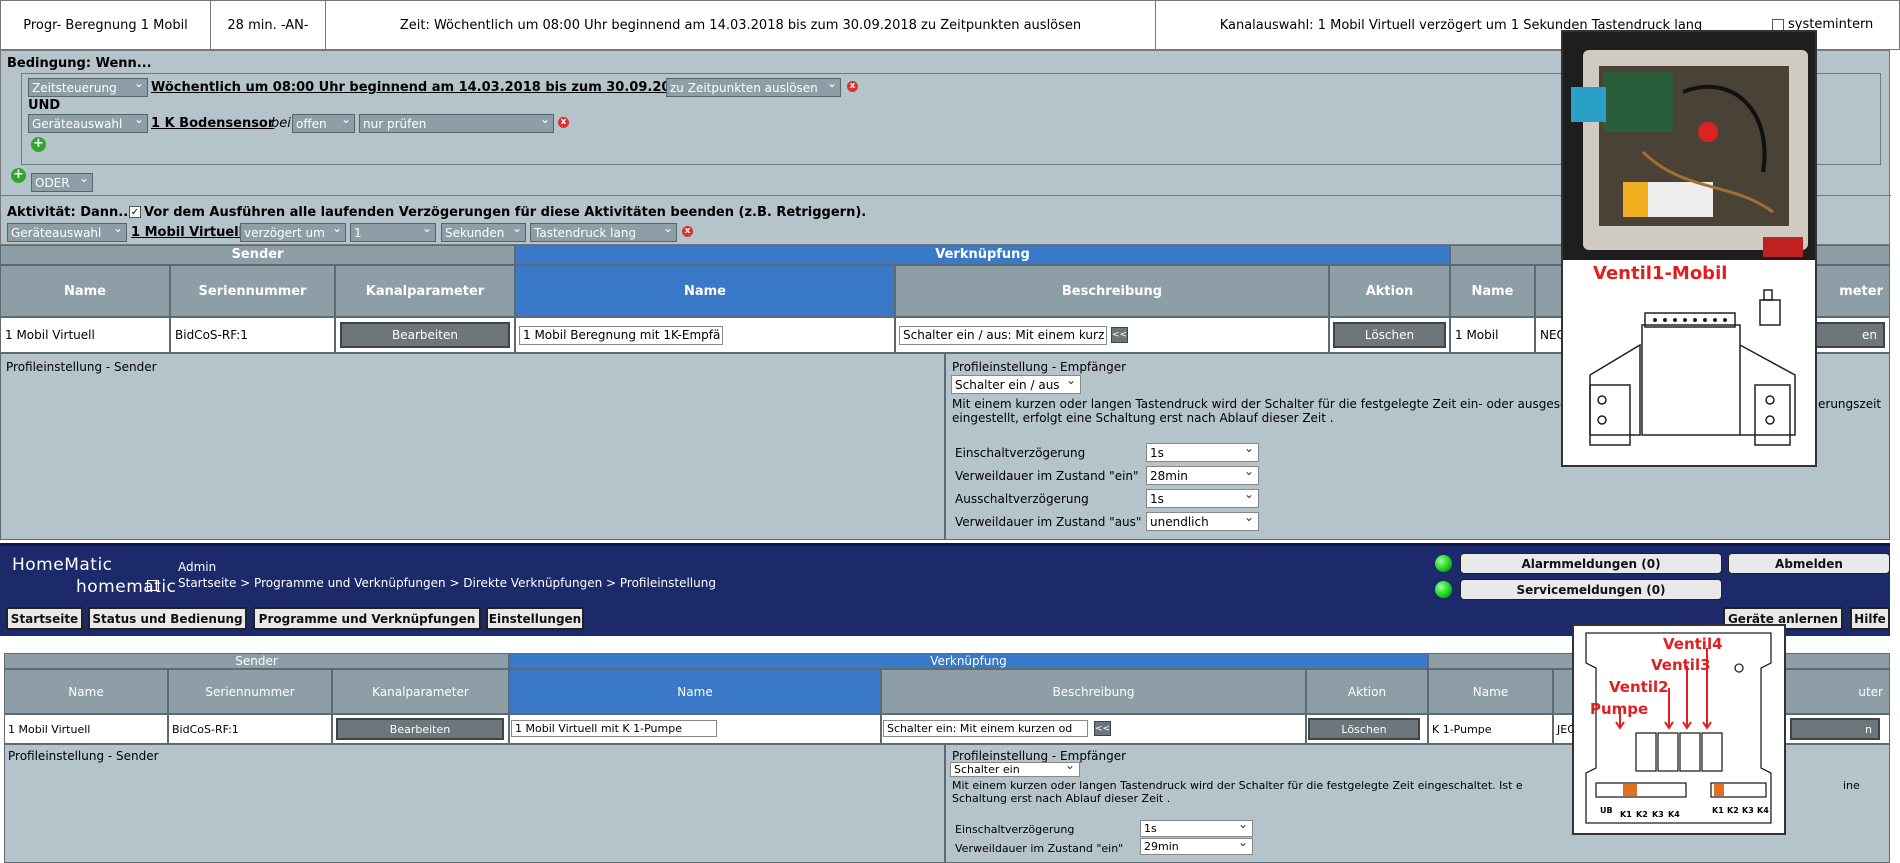  Describe the element at coordinates (85, 335) in the screenshot. I see `table1-row-name: 1 Mobil Virtuell` at that location.